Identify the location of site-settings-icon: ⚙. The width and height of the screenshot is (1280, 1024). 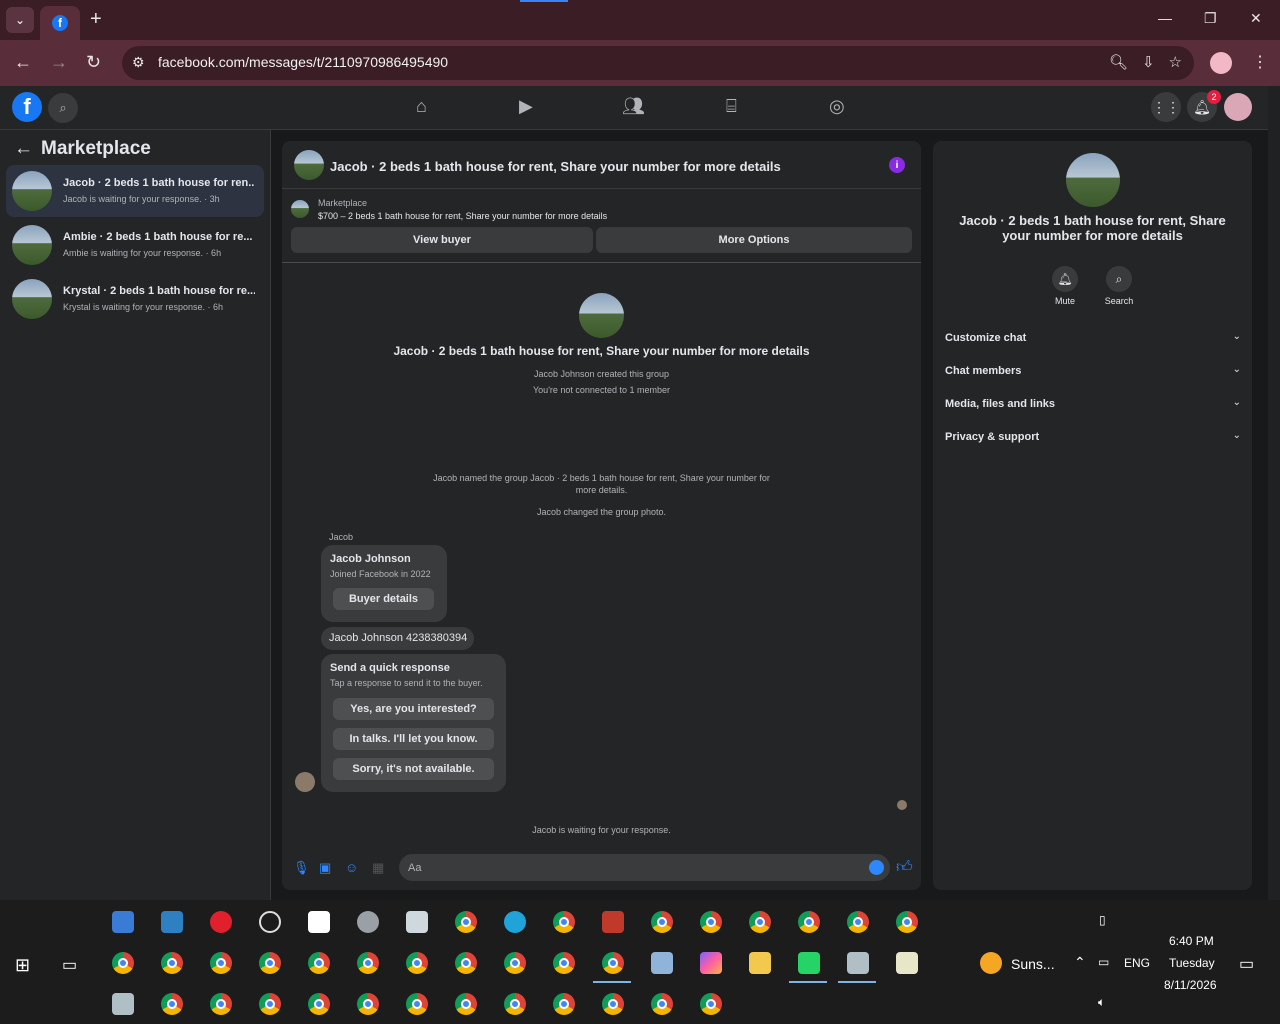
(138, 62).